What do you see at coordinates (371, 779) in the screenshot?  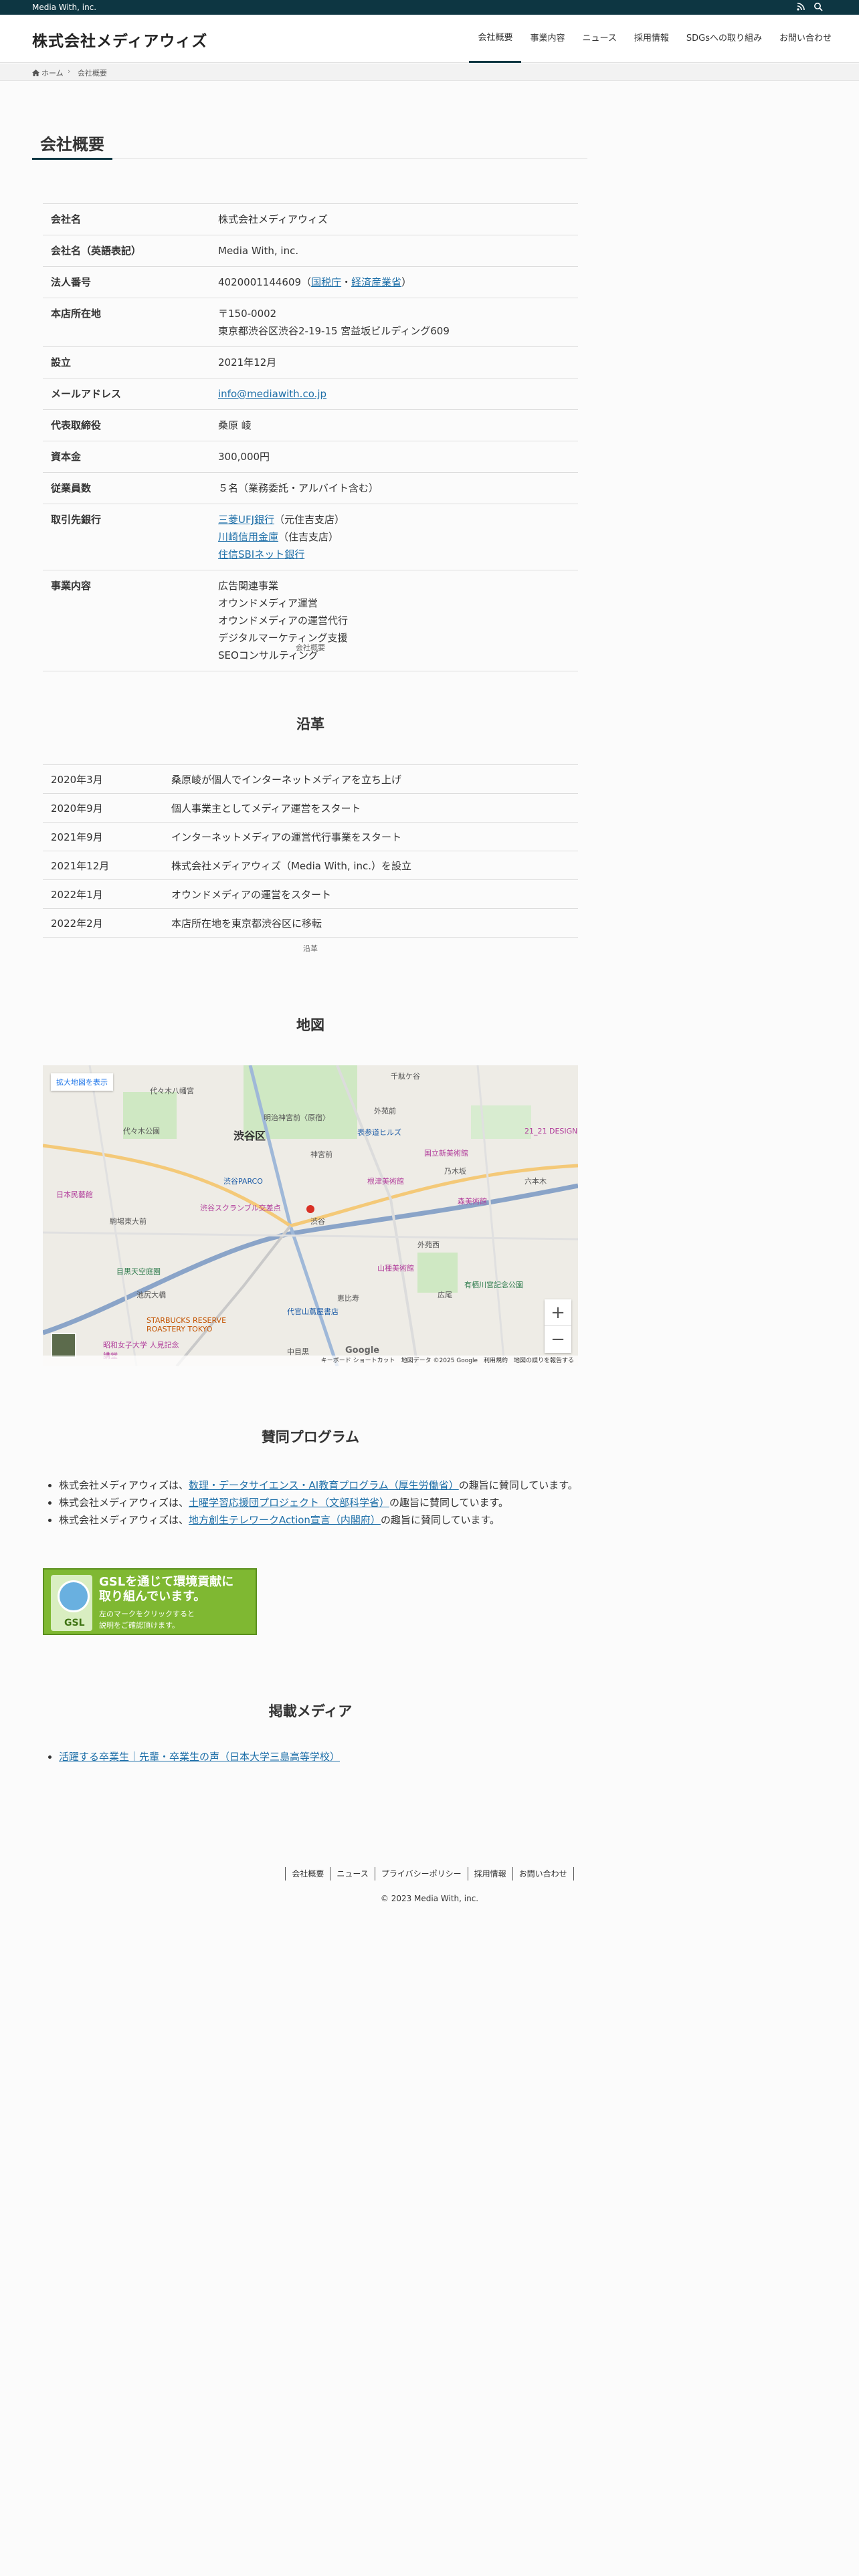 I see `history-event: 桑原崚が個人でインターネットメディアを立ち上げ` at bounding box center [371, 779].